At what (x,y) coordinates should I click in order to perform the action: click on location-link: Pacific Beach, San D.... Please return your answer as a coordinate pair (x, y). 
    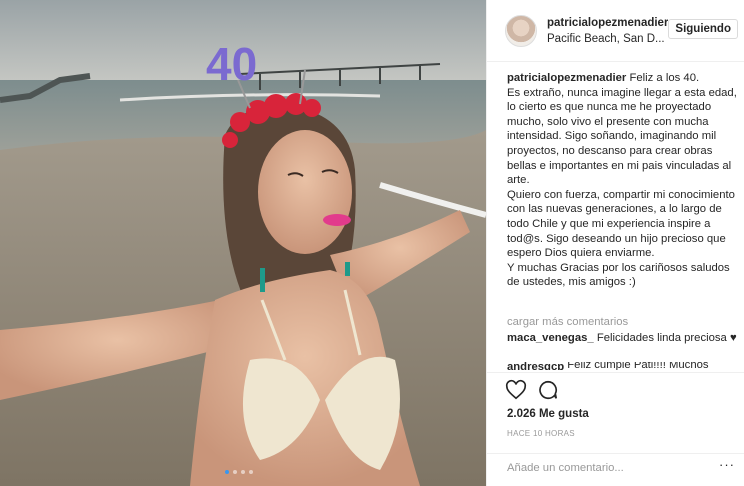
    Looking at the image, I should click on (607, 39).